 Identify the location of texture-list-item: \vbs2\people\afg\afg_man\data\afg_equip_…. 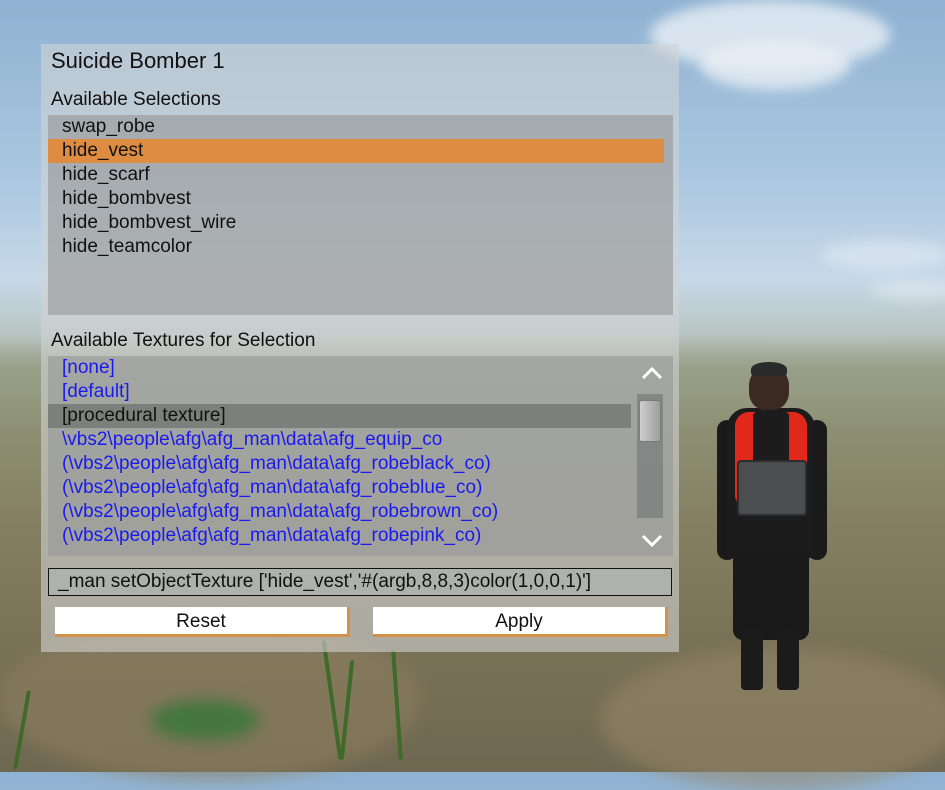
(339, 440).